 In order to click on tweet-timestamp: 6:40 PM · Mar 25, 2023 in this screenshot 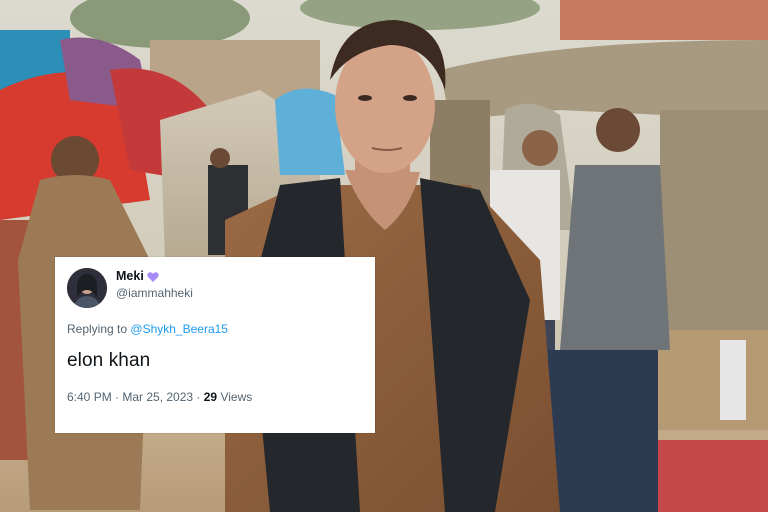, I will do `click(130, 397)`.